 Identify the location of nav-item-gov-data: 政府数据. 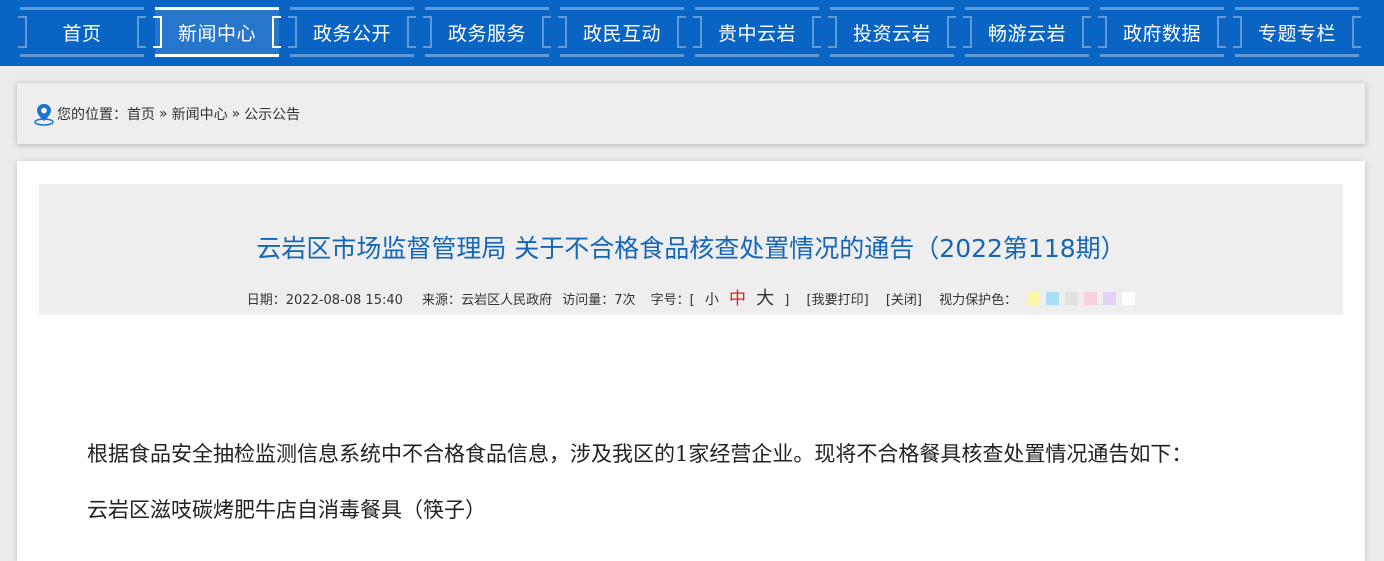
(1162, 32).